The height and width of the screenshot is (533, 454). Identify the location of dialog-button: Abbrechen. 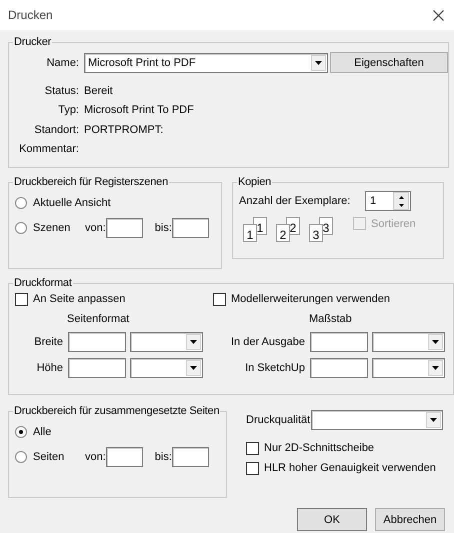
(410, 519).